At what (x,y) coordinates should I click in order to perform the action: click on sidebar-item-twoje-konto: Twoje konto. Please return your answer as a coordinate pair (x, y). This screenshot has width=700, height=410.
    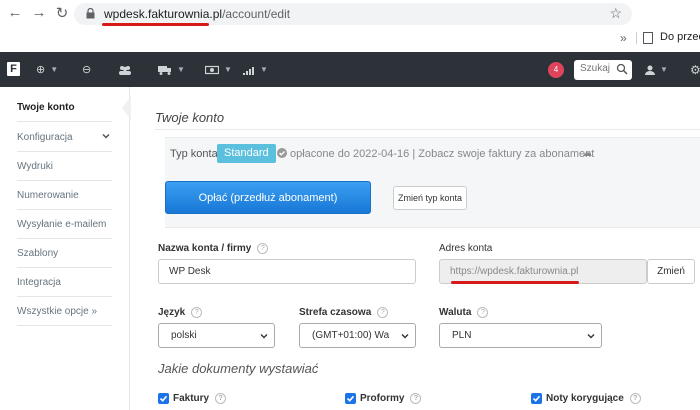
    Looking at the image, I should click on (64, 108).